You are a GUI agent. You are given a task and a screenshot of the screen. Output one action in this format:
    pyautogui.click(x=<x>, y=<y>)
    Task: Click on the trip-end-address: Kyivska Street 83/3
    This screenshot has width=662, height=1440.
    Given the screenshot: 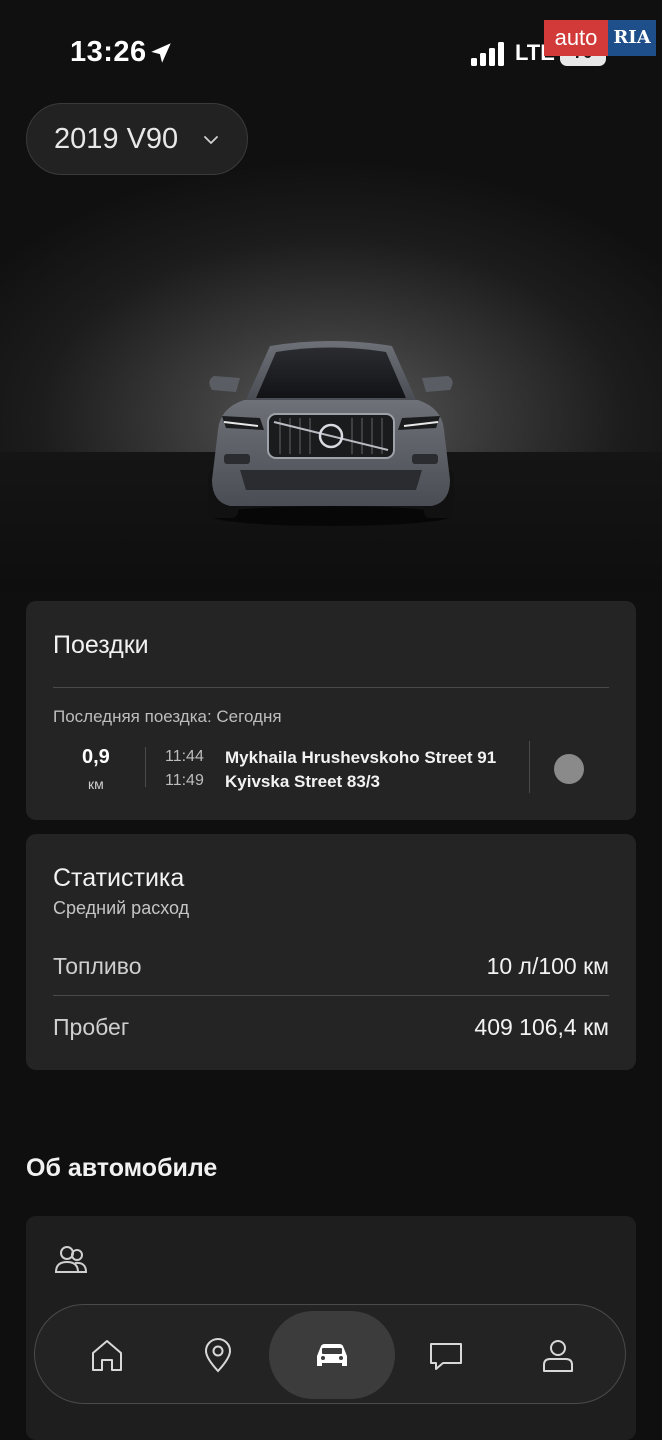 What is the action you would take?
    pyautogui.click(x=302, y=781)
    